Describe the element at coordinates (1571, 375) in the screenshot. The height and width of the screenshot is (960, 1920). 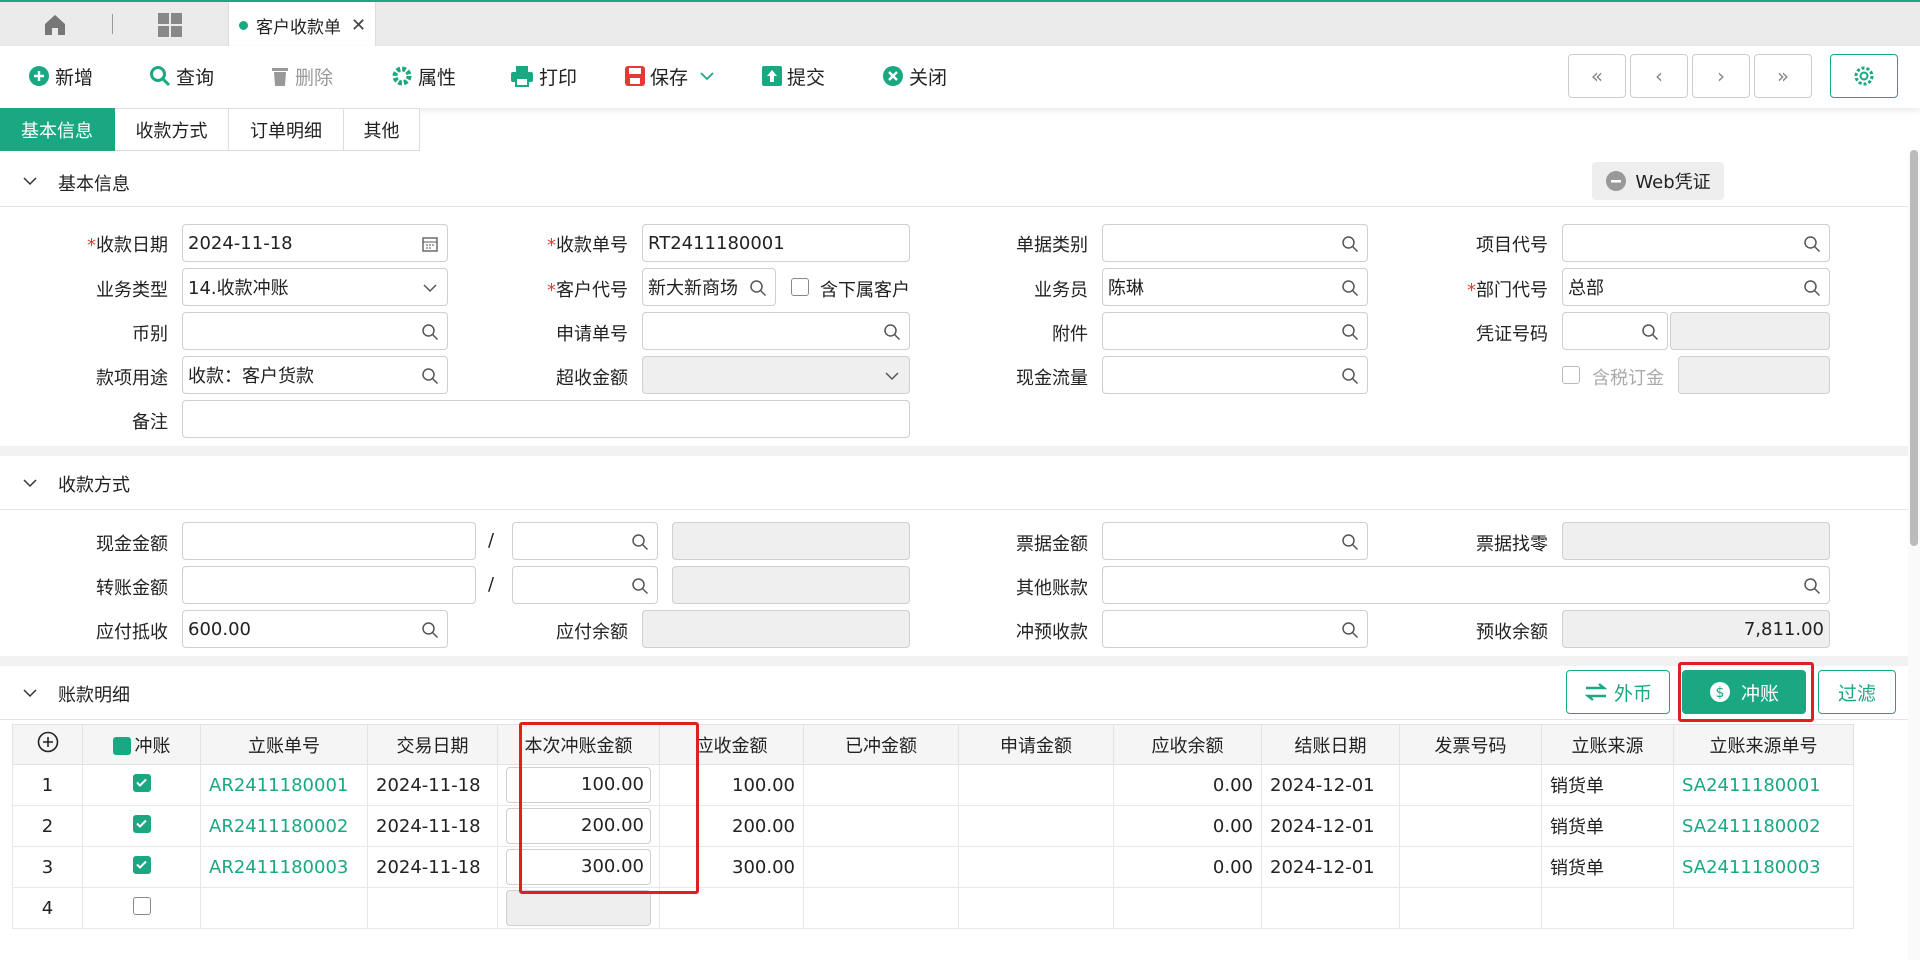
I see `tax-deposit-checkbox` at that location.